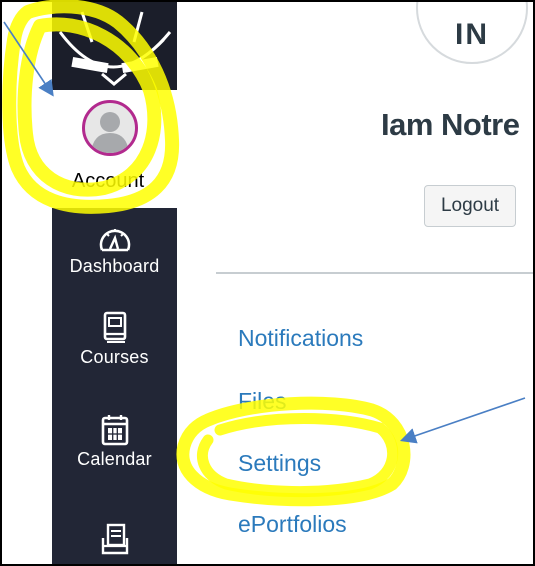 This screenshot has width=535, height=566. I want to click on nav-label-account: Account, so click(108, 181).